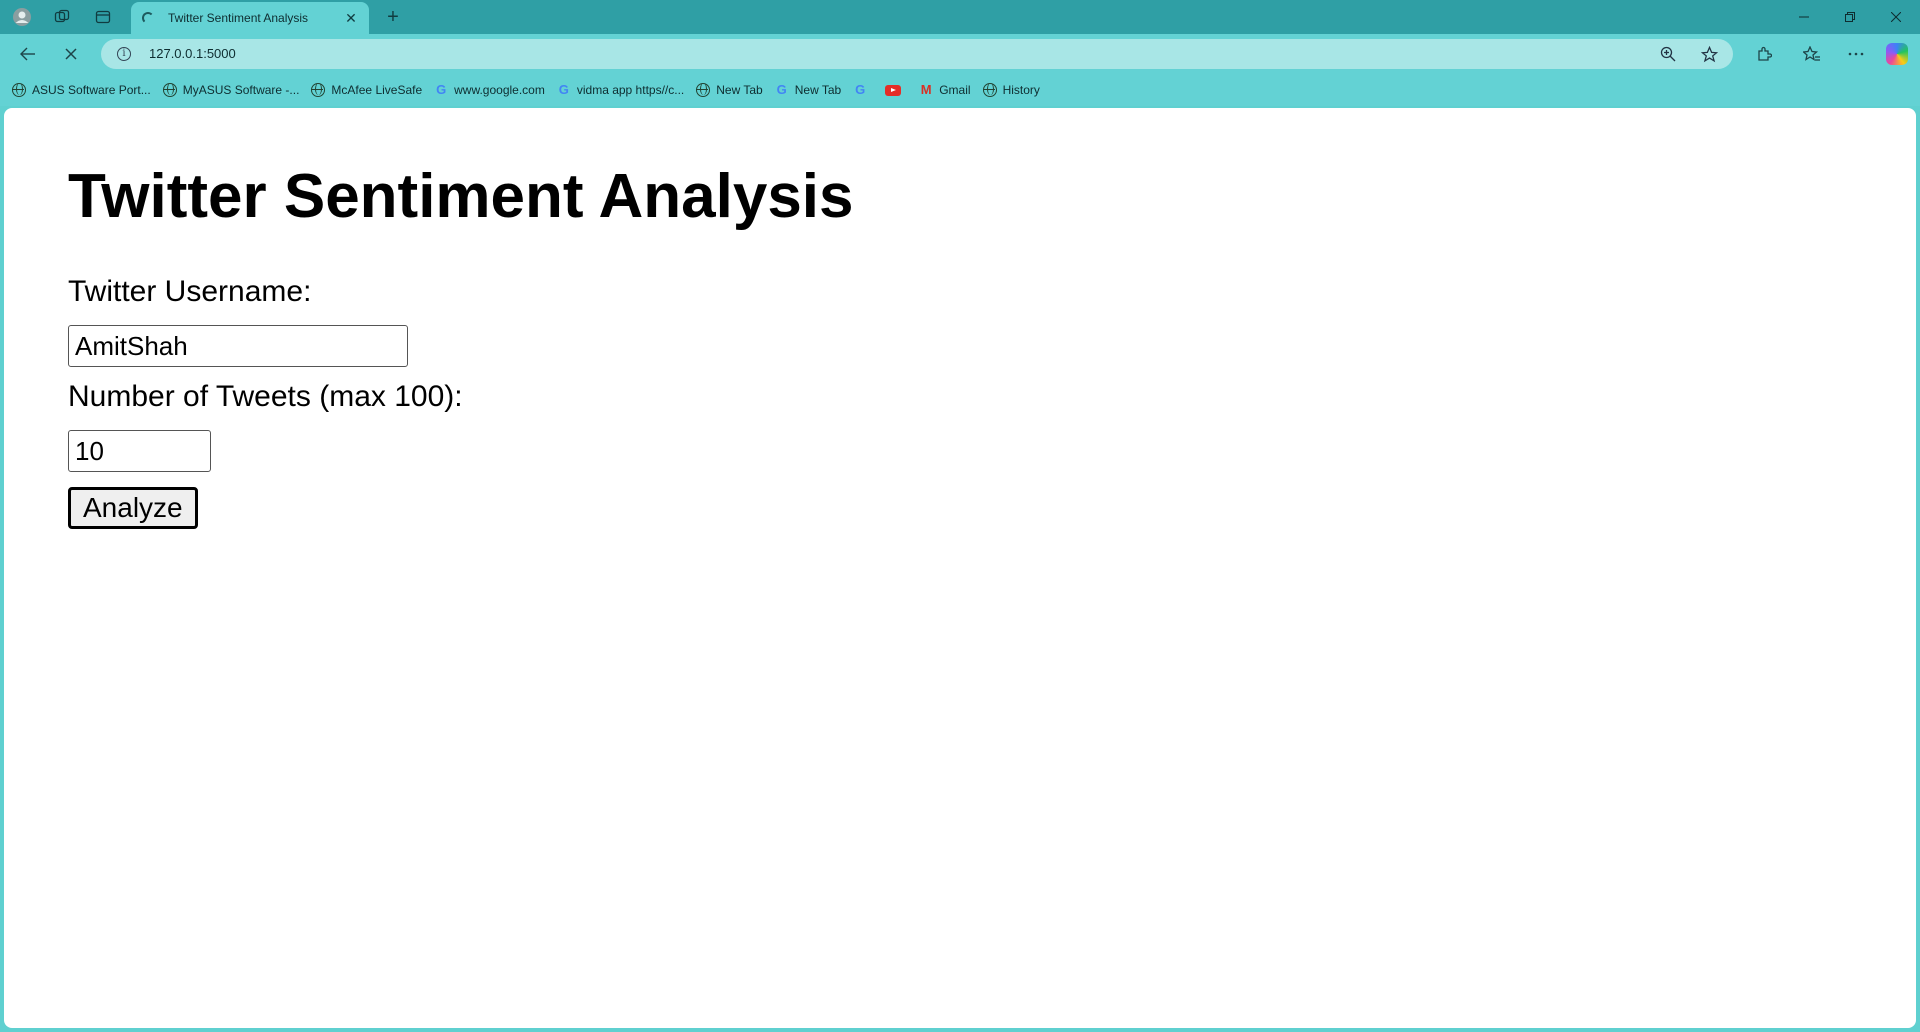 The width and height of the screenshot is (1920, 1032). I want to click on zoom-icon, so click(1668, 54).